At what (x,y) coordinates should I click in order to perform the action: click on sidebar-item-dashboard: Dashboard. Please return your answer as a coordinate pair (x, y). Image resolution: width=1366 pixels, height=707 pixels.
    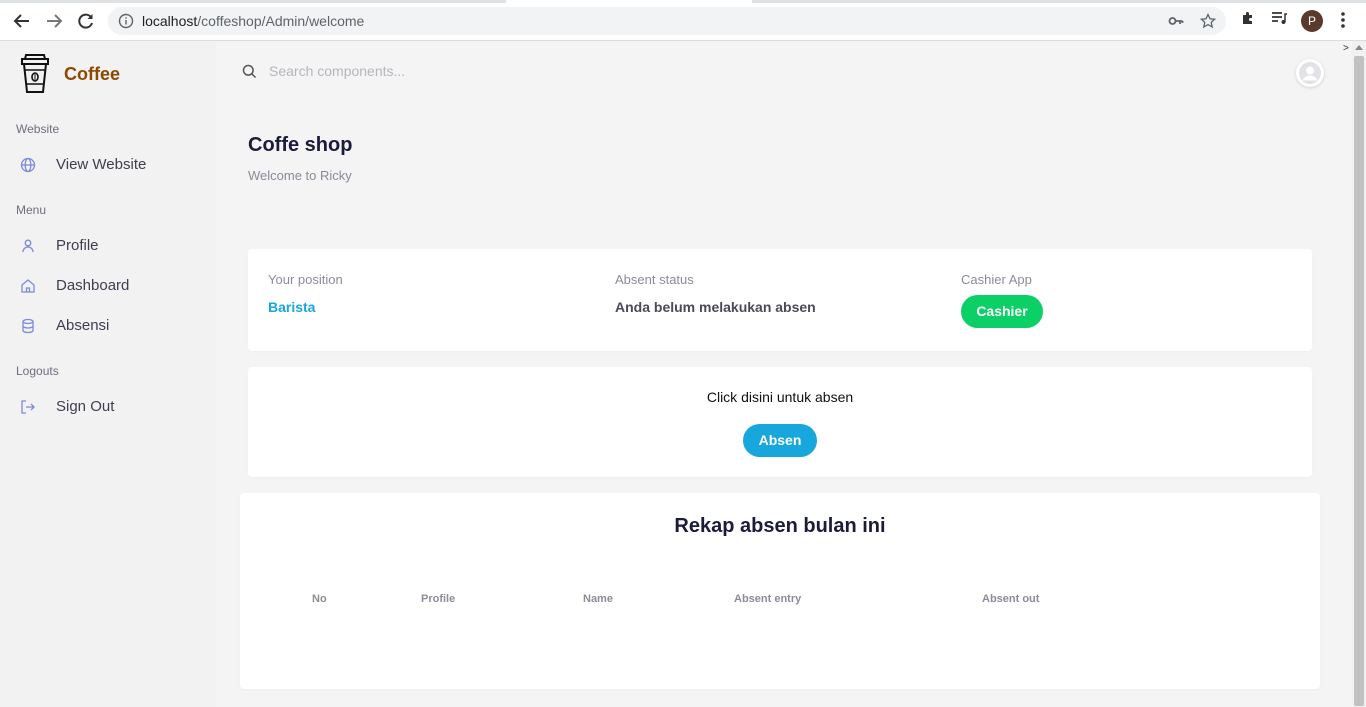
    Looking at the image, I should click on (74, 285).